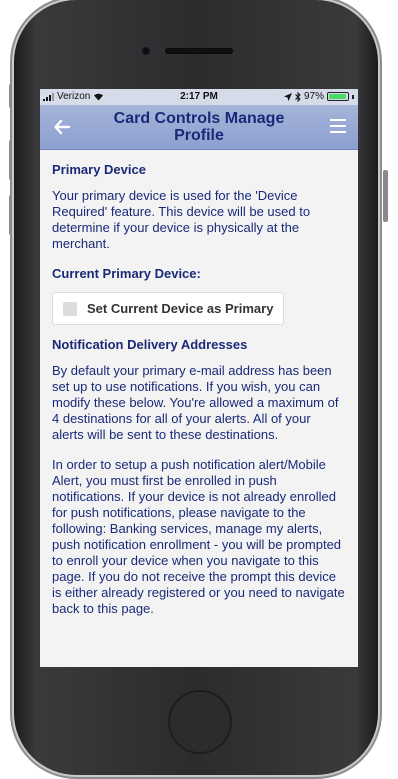 This screenshot has height=779, width=398. What do you see at coordinates (287, 96) in the screenshot?
I see `location-arrow-icon` at bounding box center [287, 96].